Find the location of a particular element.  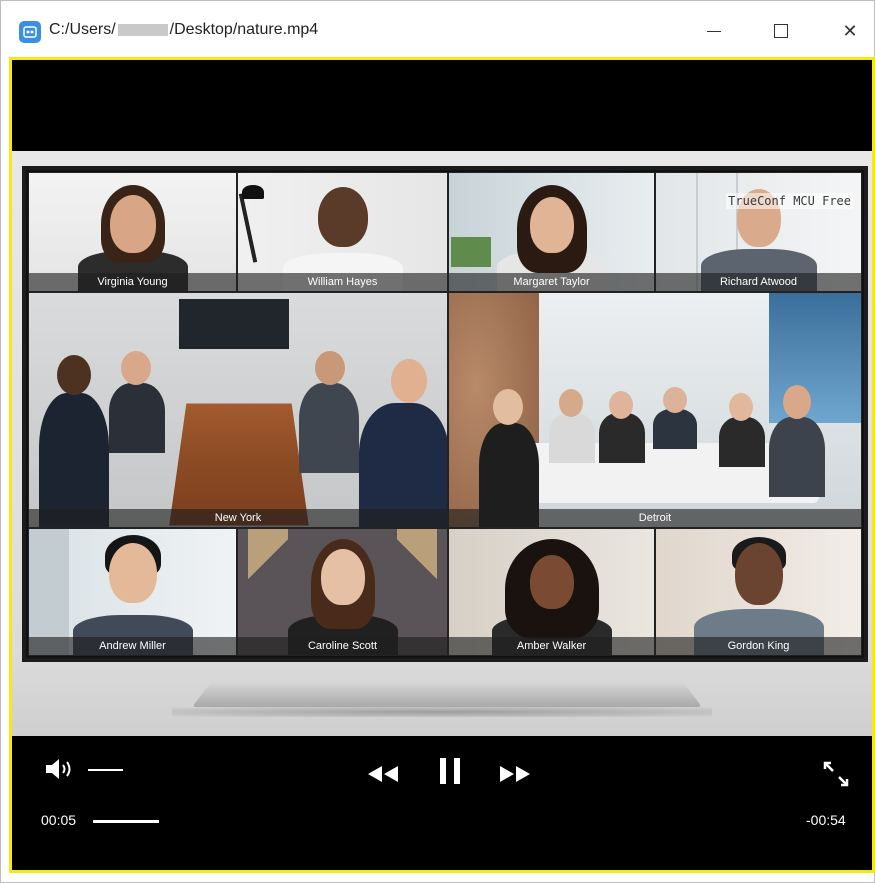

participant-name: Richard Atwood is located at coordinates (758, 282).